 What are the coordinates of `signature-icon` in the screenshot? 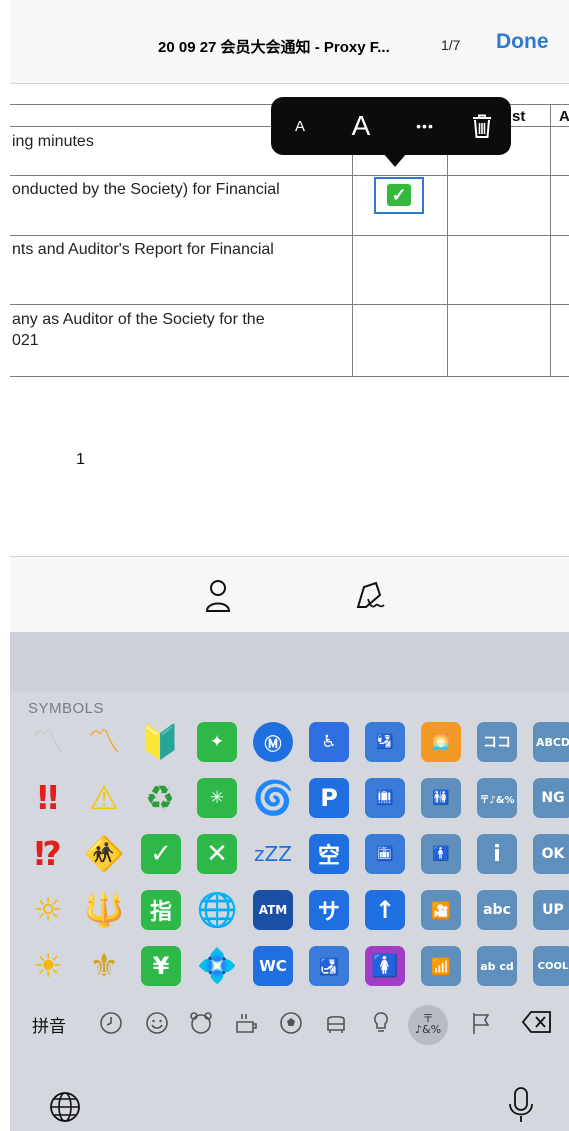 It's located at (371, 596).